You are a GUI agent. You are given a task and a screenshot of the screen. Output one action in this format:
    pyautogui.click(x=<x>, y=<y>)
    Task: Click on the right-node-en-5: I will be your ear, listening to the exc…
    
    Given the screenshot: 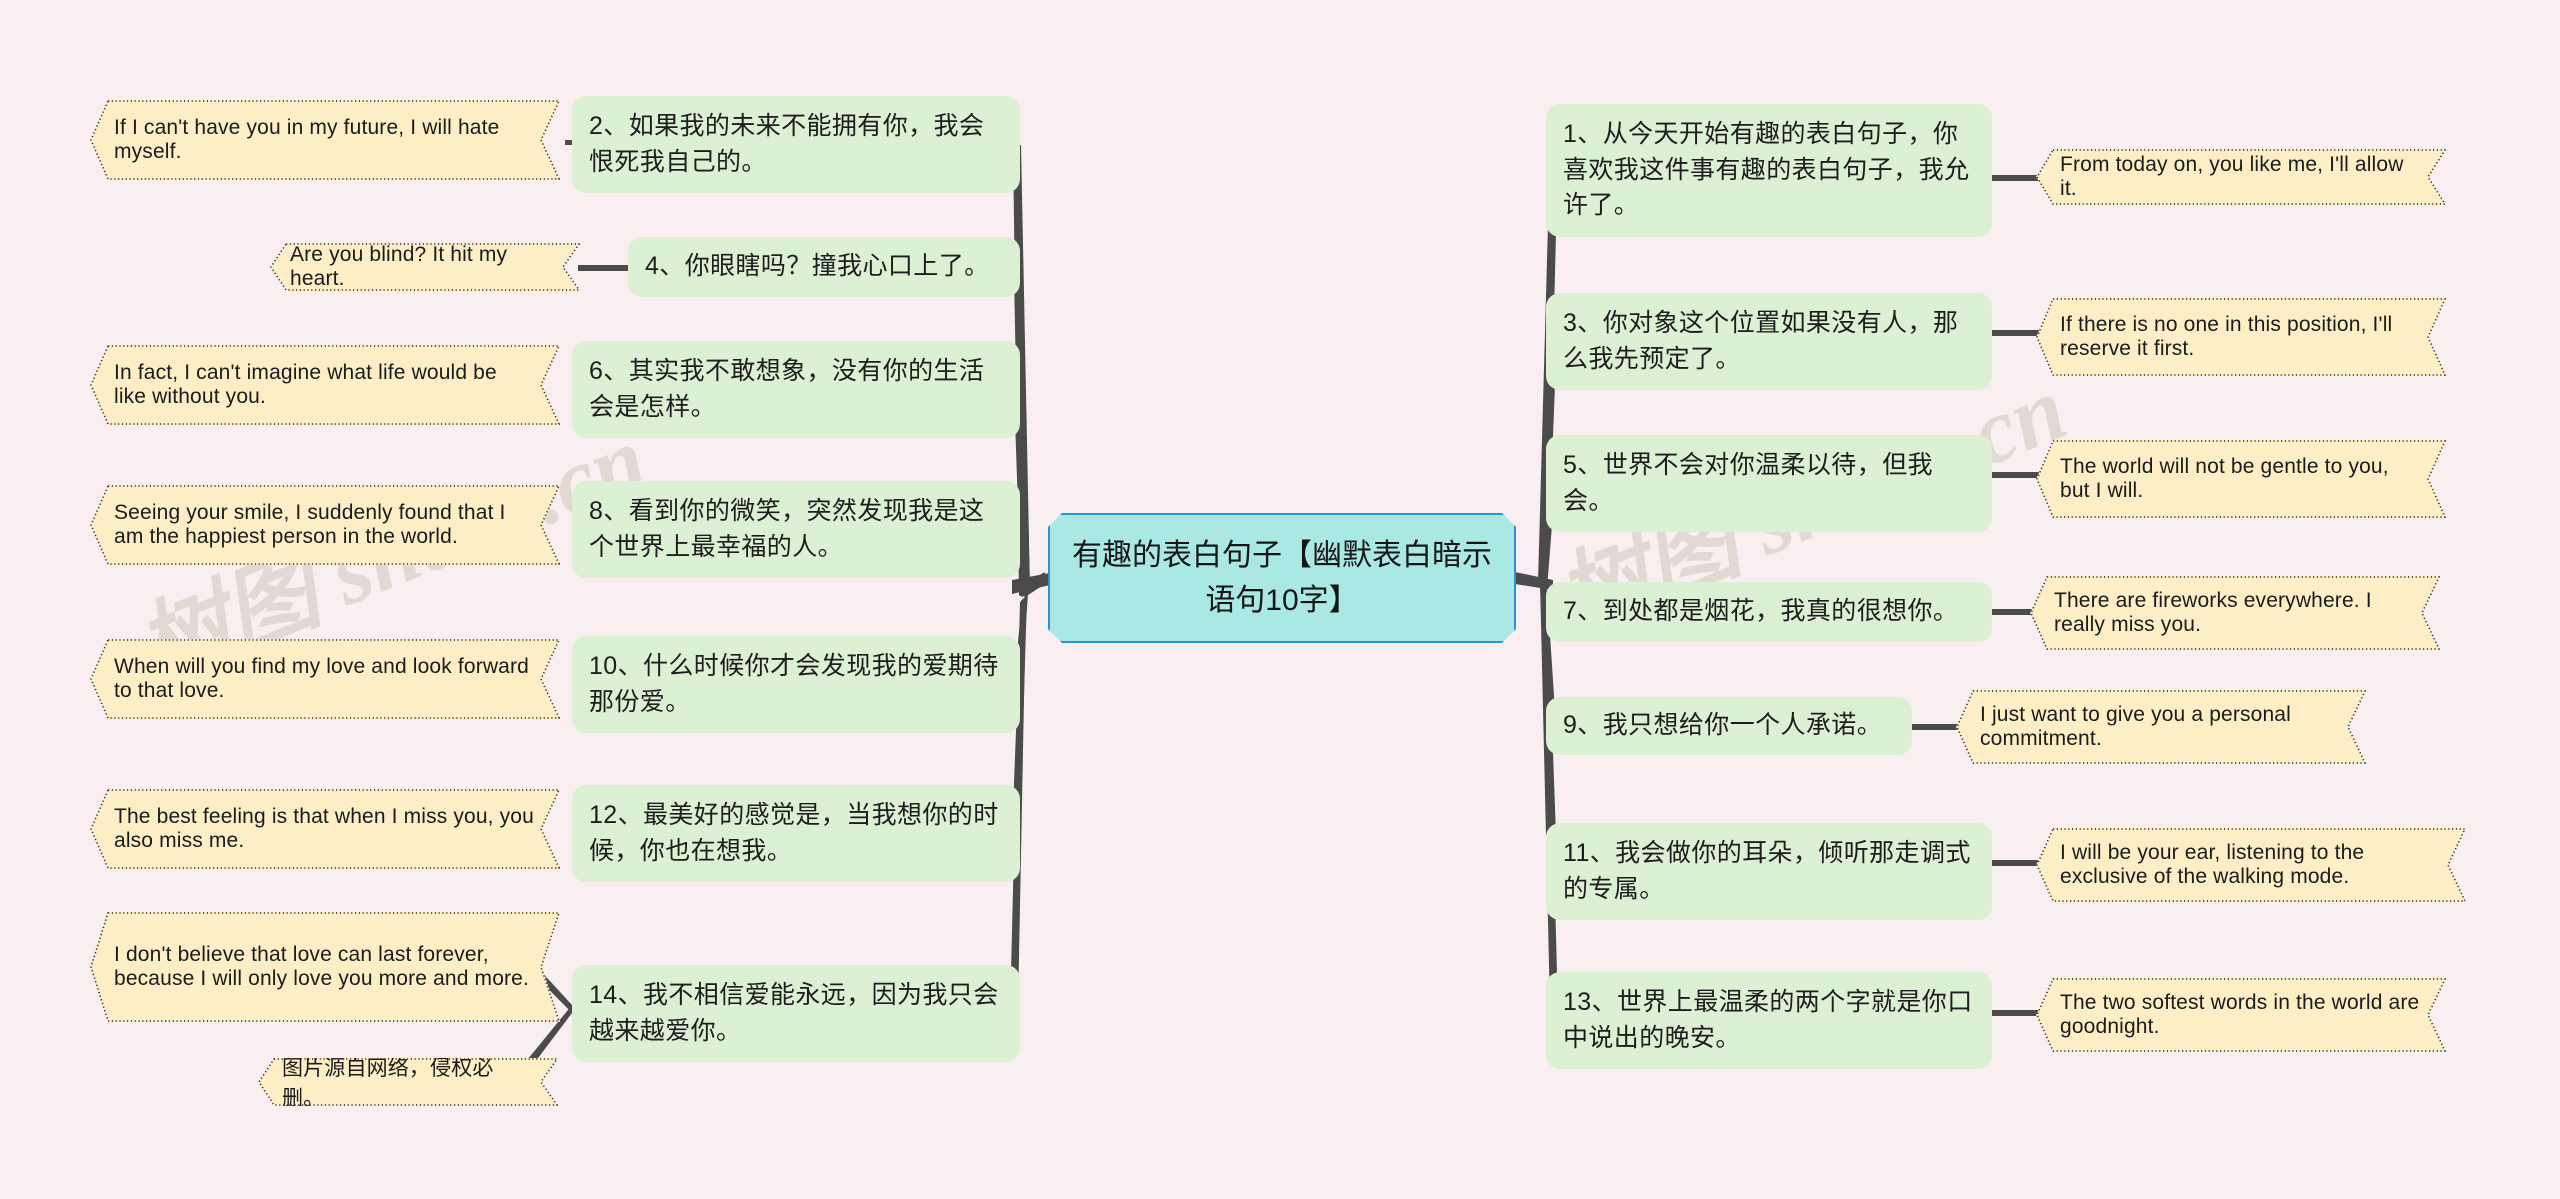 What is the action you would take?
    pyautogui.click(x=2251, y=865)
    